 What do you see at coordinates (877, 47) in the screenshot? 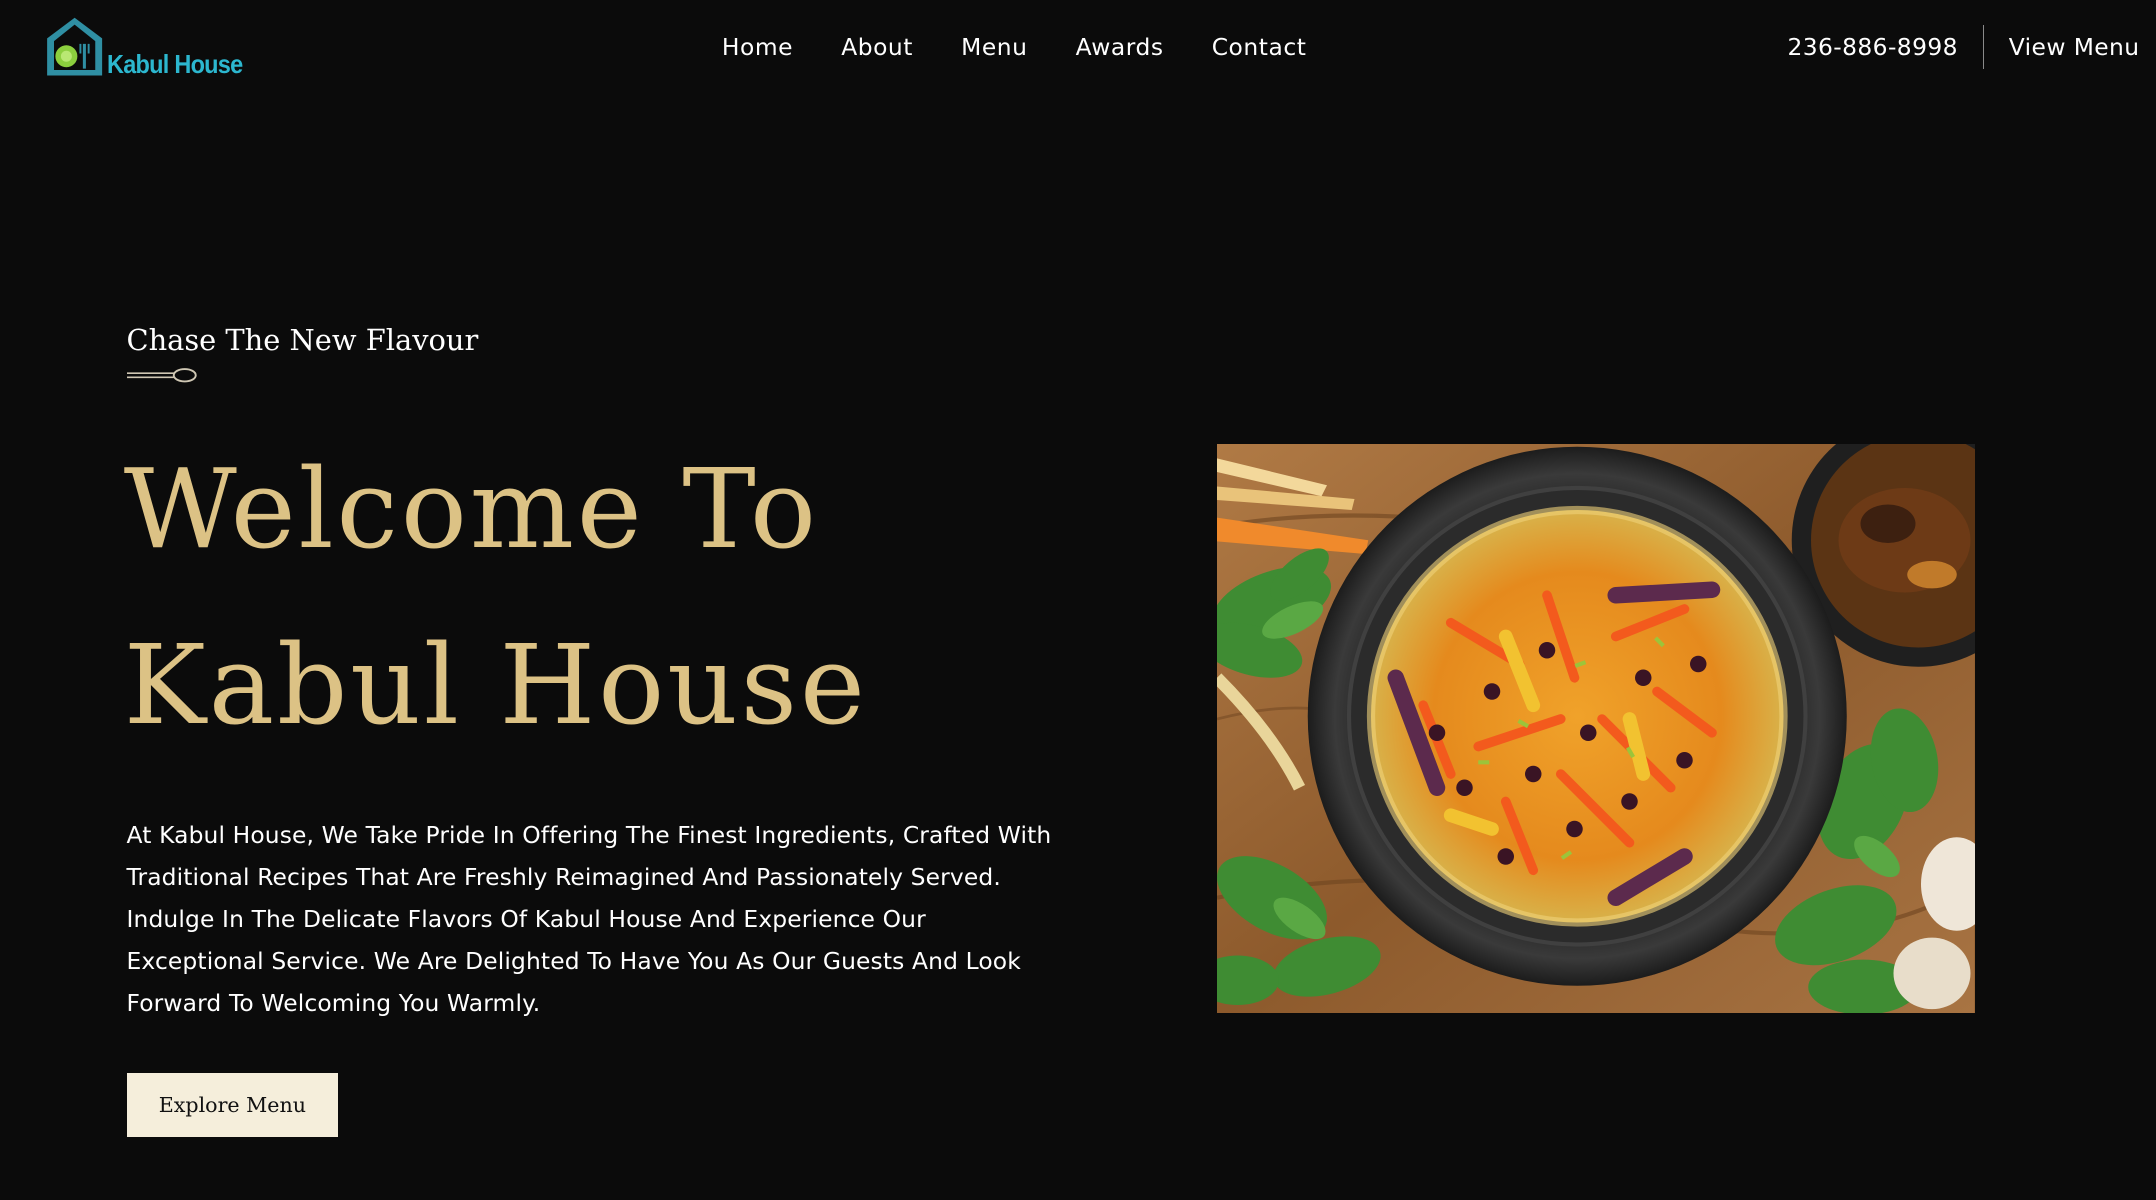
I see `nav-about: About` at bounding box center [877, 47].